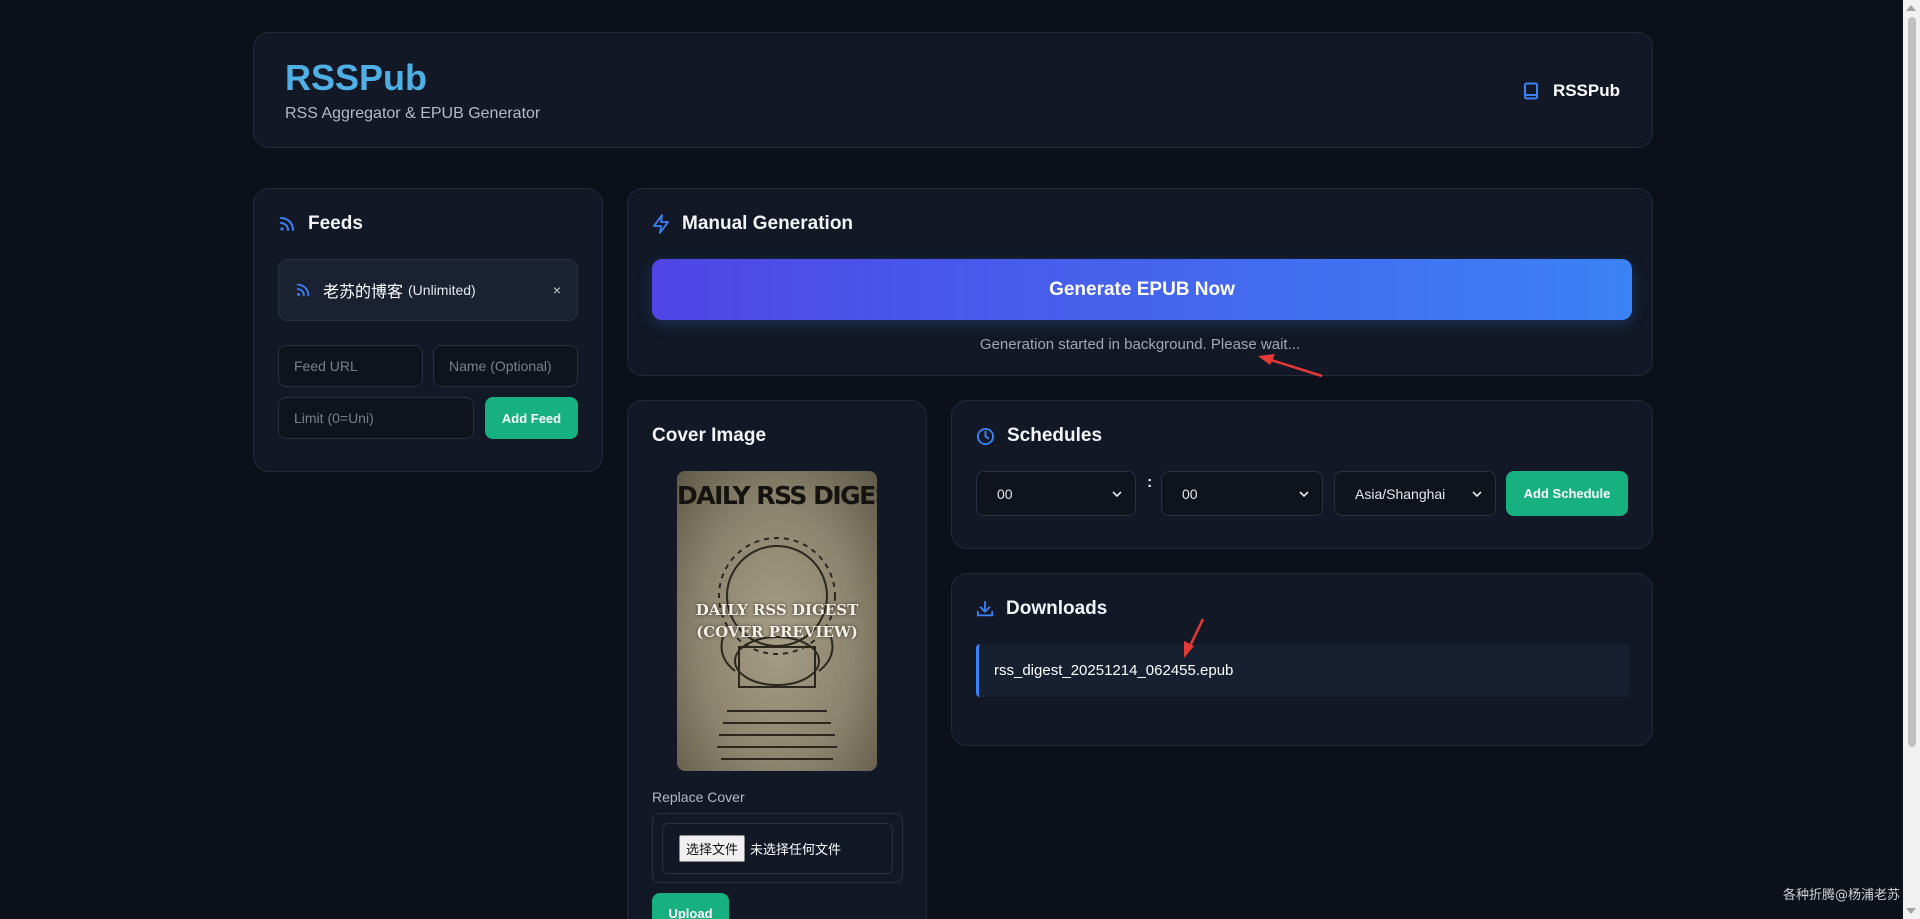 This screenshot has width=1920, height=919. I want to click on feed-limit-input, so click(376, 418).